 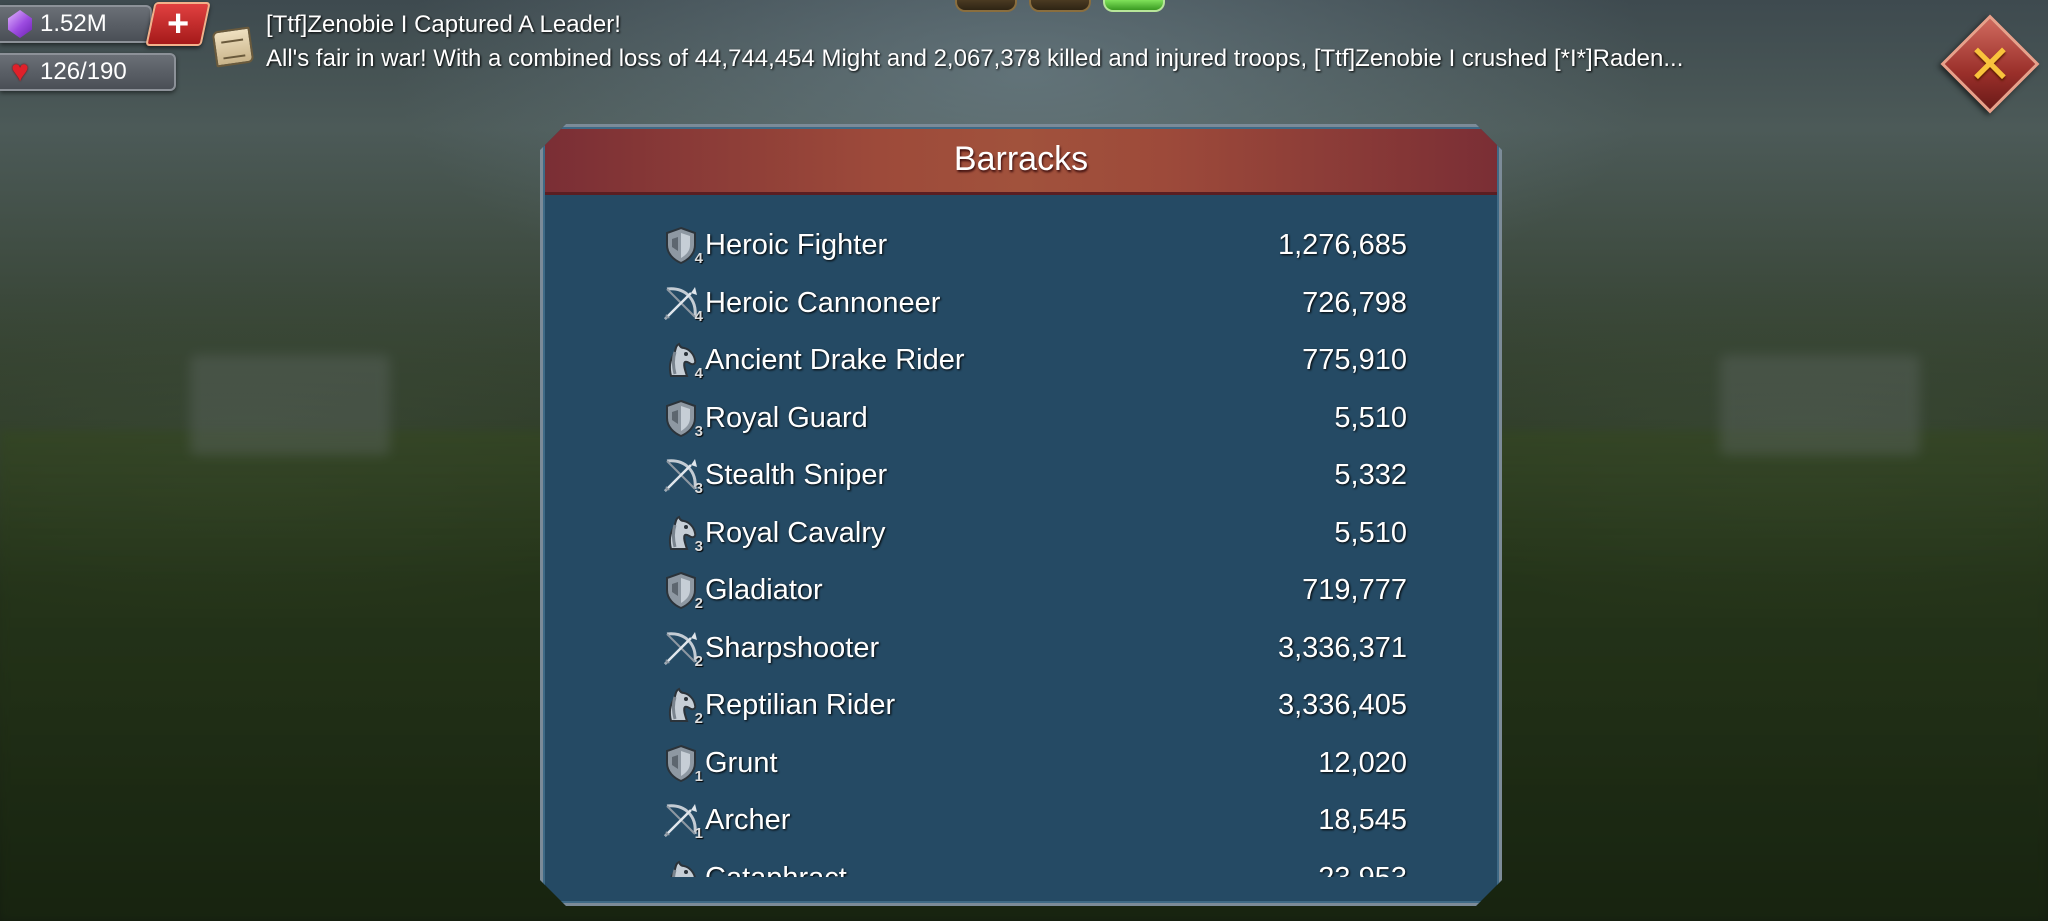 What do you see at coordinates (681, 418) in the screenshot?
I see `shield-icon: 3` at bounding box center [681, 418].